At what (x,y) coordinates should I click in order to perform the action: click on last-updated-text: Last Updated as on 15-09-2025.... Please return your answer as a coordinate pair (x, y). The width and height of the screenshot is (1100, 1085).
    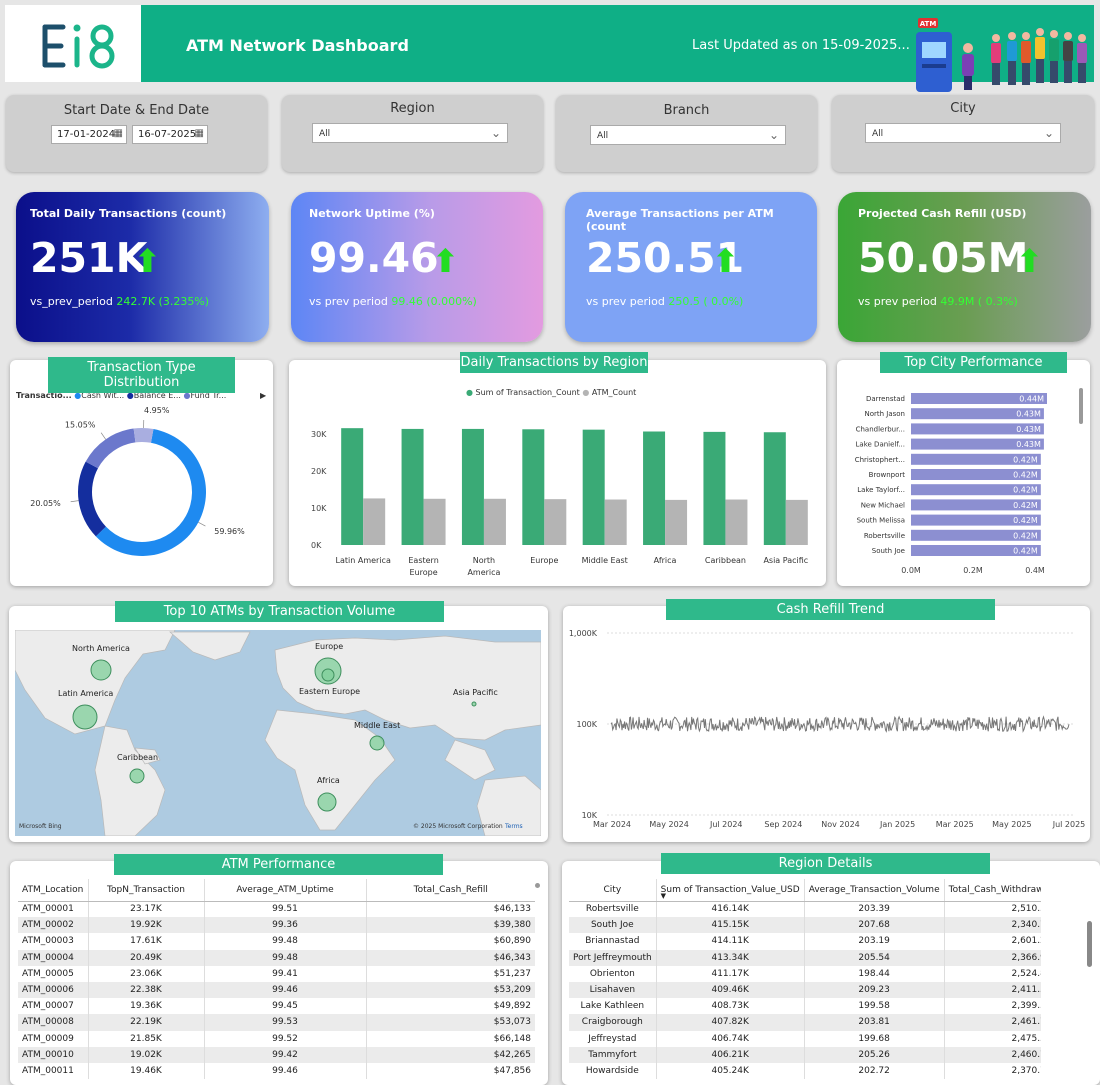
    Looking at the image, I should click on (801, 45).